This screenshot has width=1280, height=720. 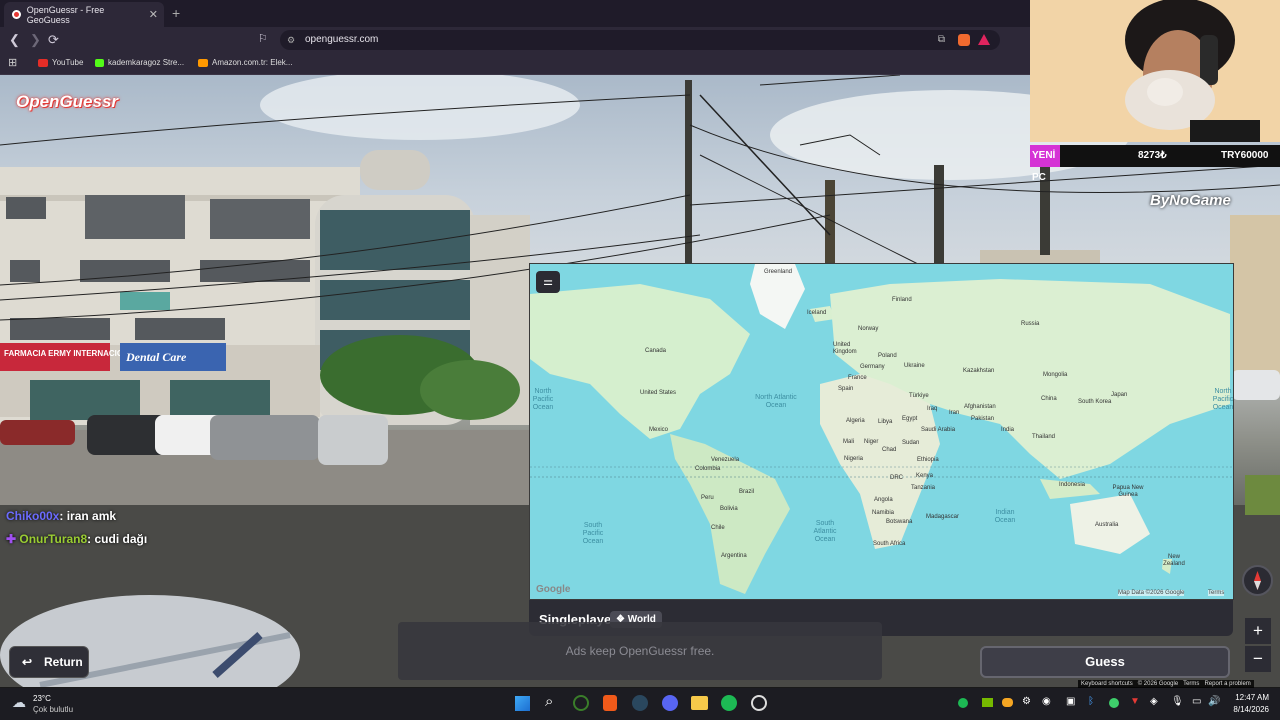 I want to click on map-label: Kenya, so click(x=925, y=476).